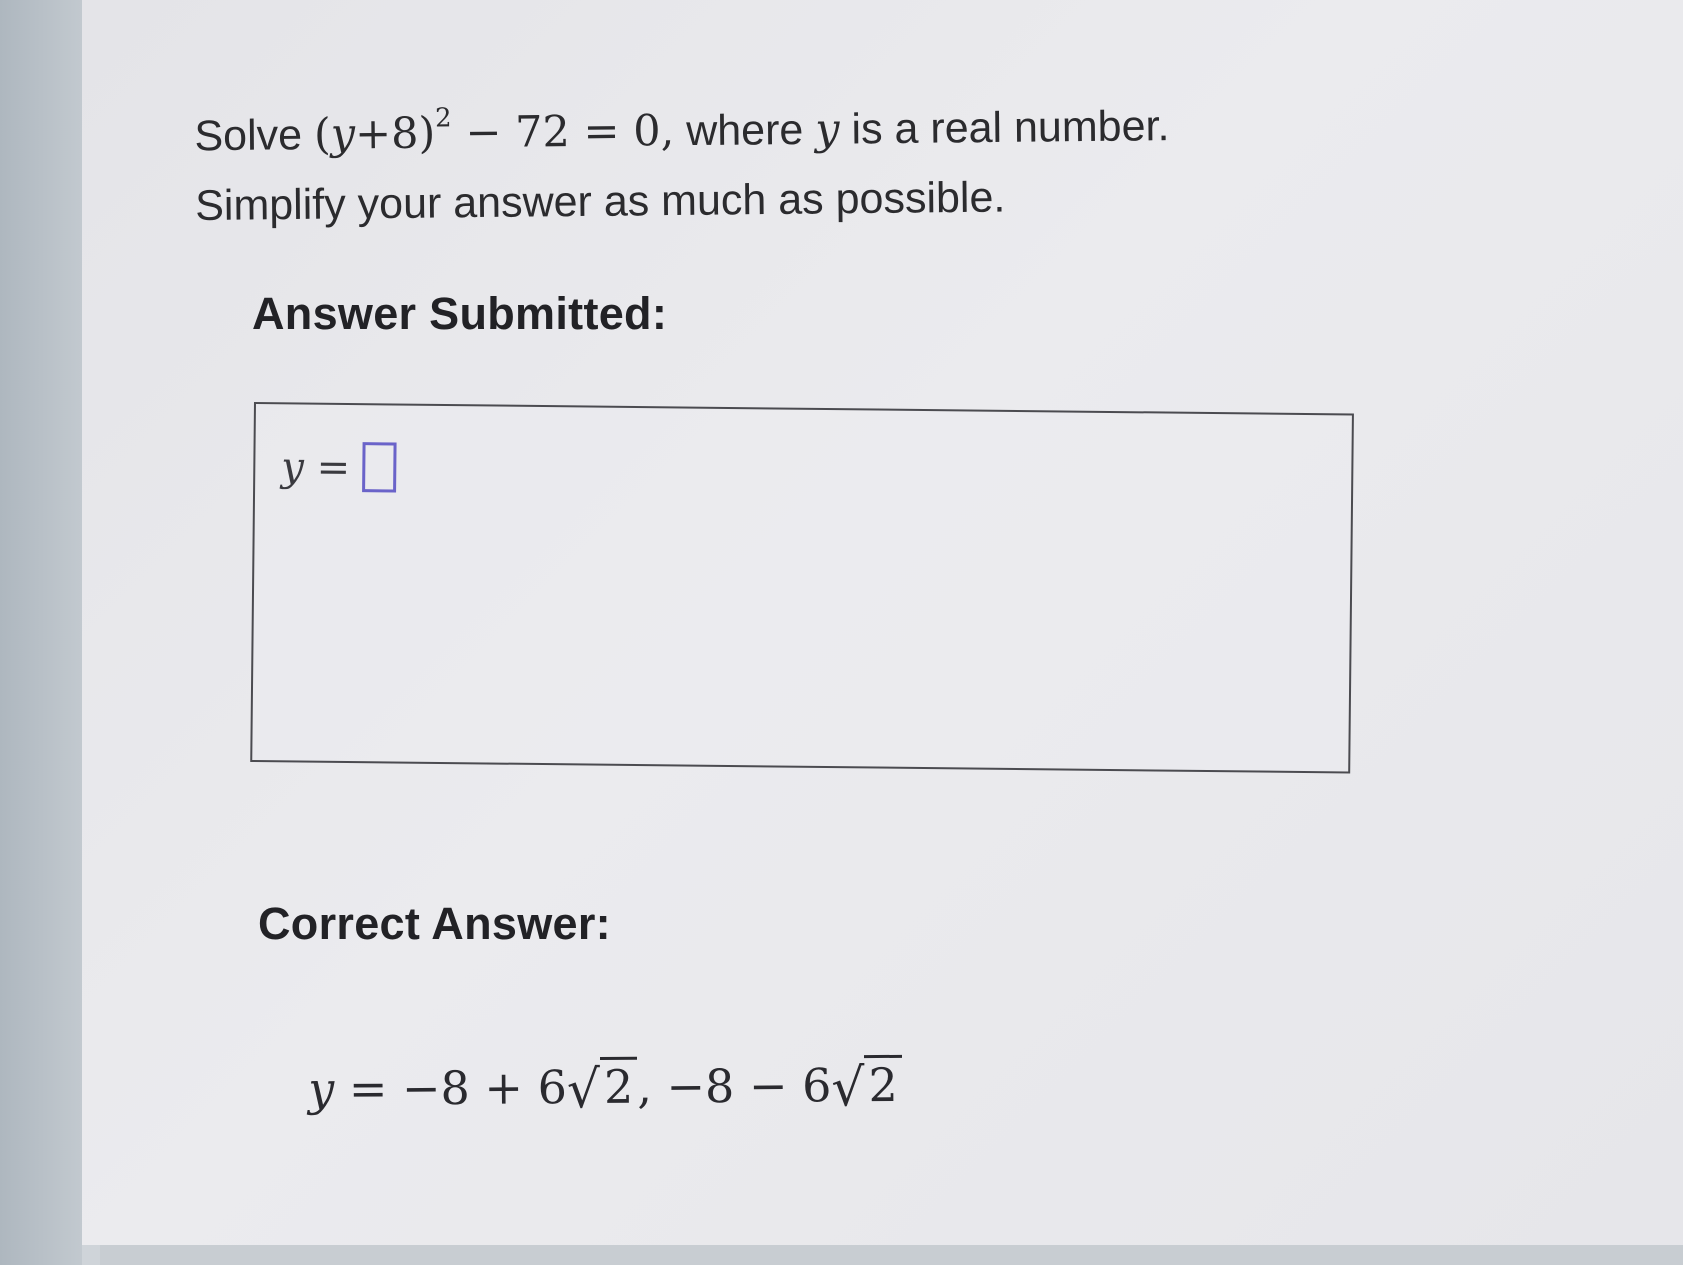 The image size is (1683, 1265). I want to click on left-edge-background, so click(41, 632).